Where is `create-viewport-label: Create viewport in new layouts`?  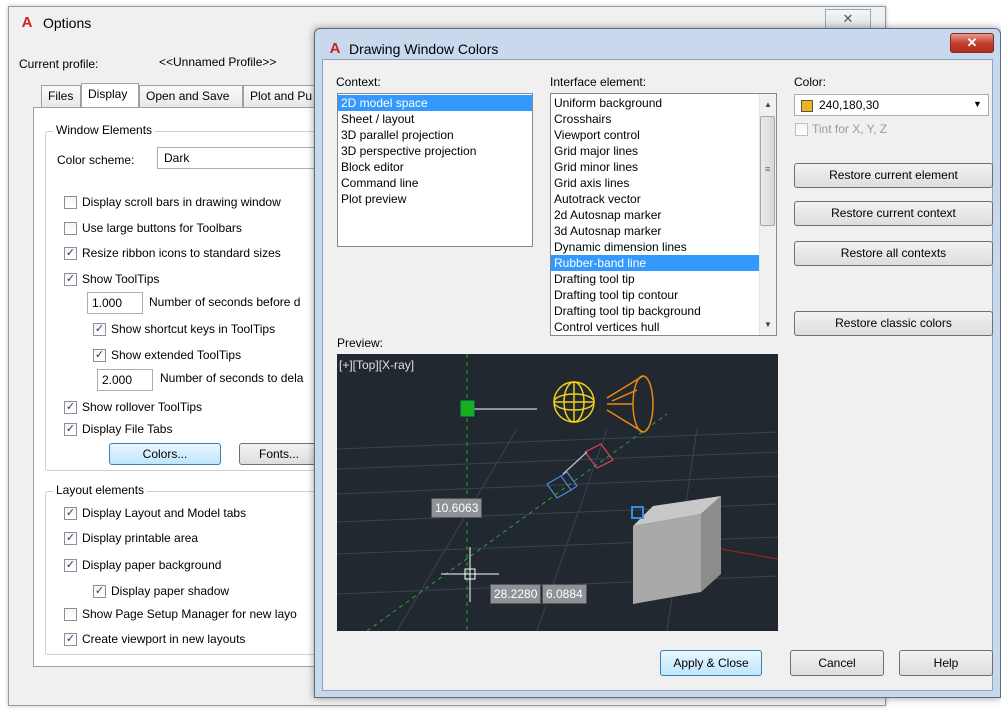 create-viewport-label: Create viewport in new layouts is located at coordinates (164, 639).